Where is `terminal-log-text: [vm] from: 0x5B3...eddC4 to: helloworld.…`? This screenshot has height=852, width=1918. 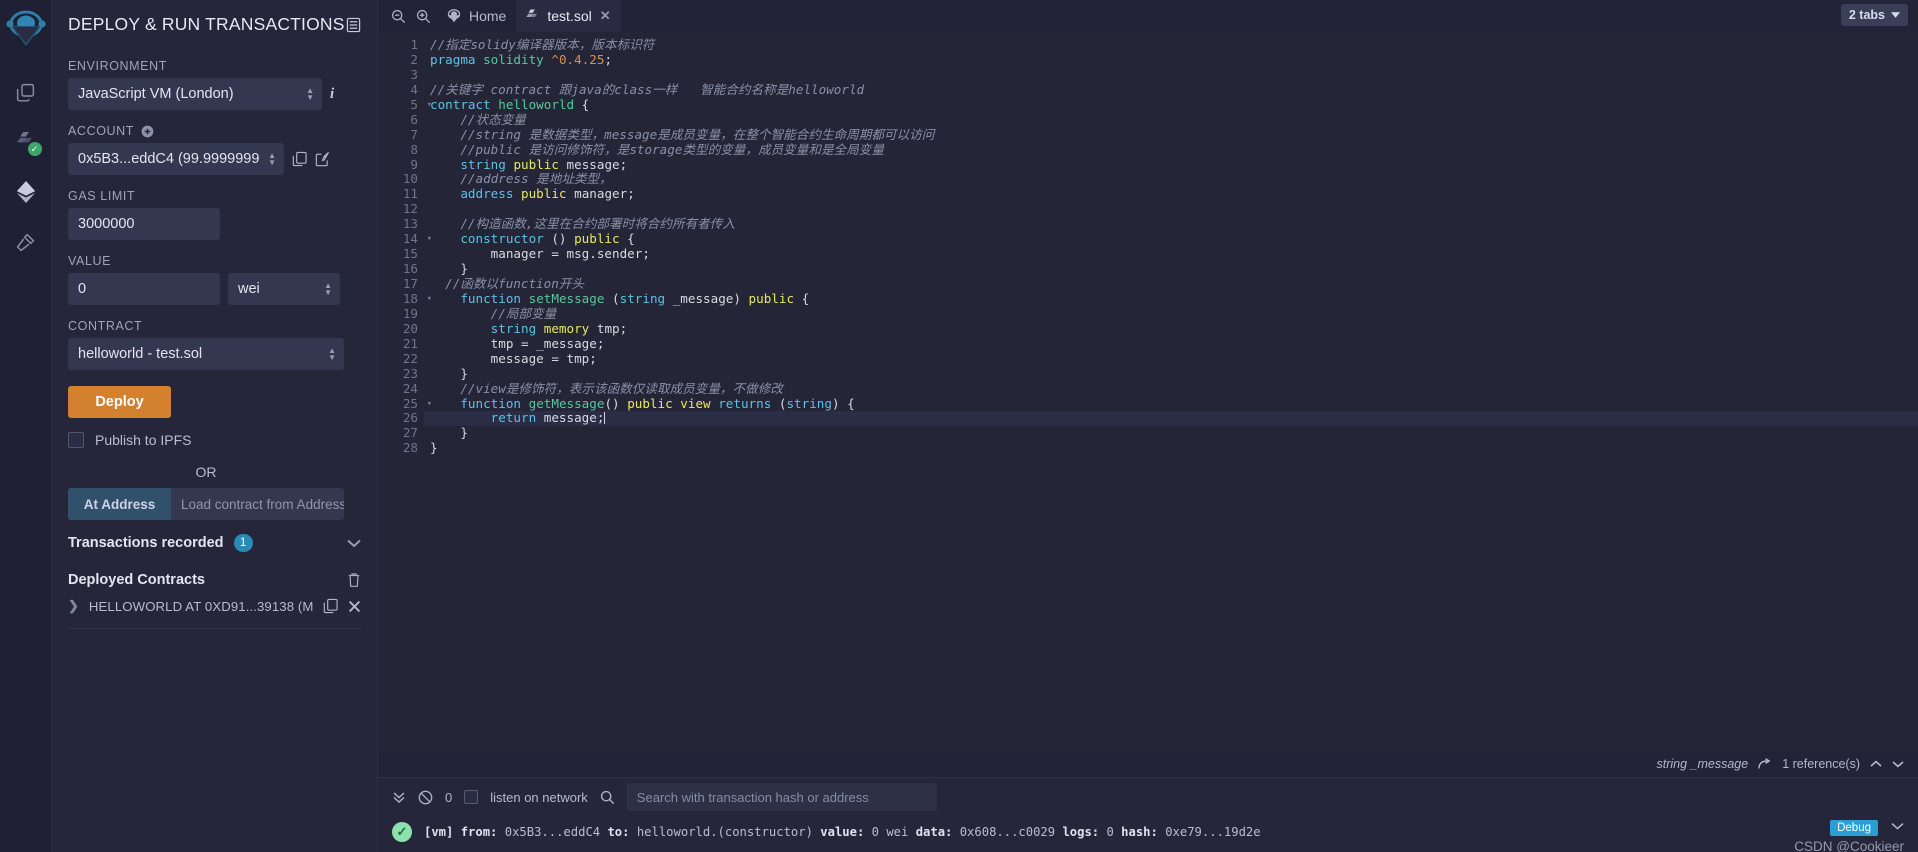 terminal-log-text: [vm] from: 0x5B3...eddC4 to: helloworld.… is located at coordinates (842, 832).